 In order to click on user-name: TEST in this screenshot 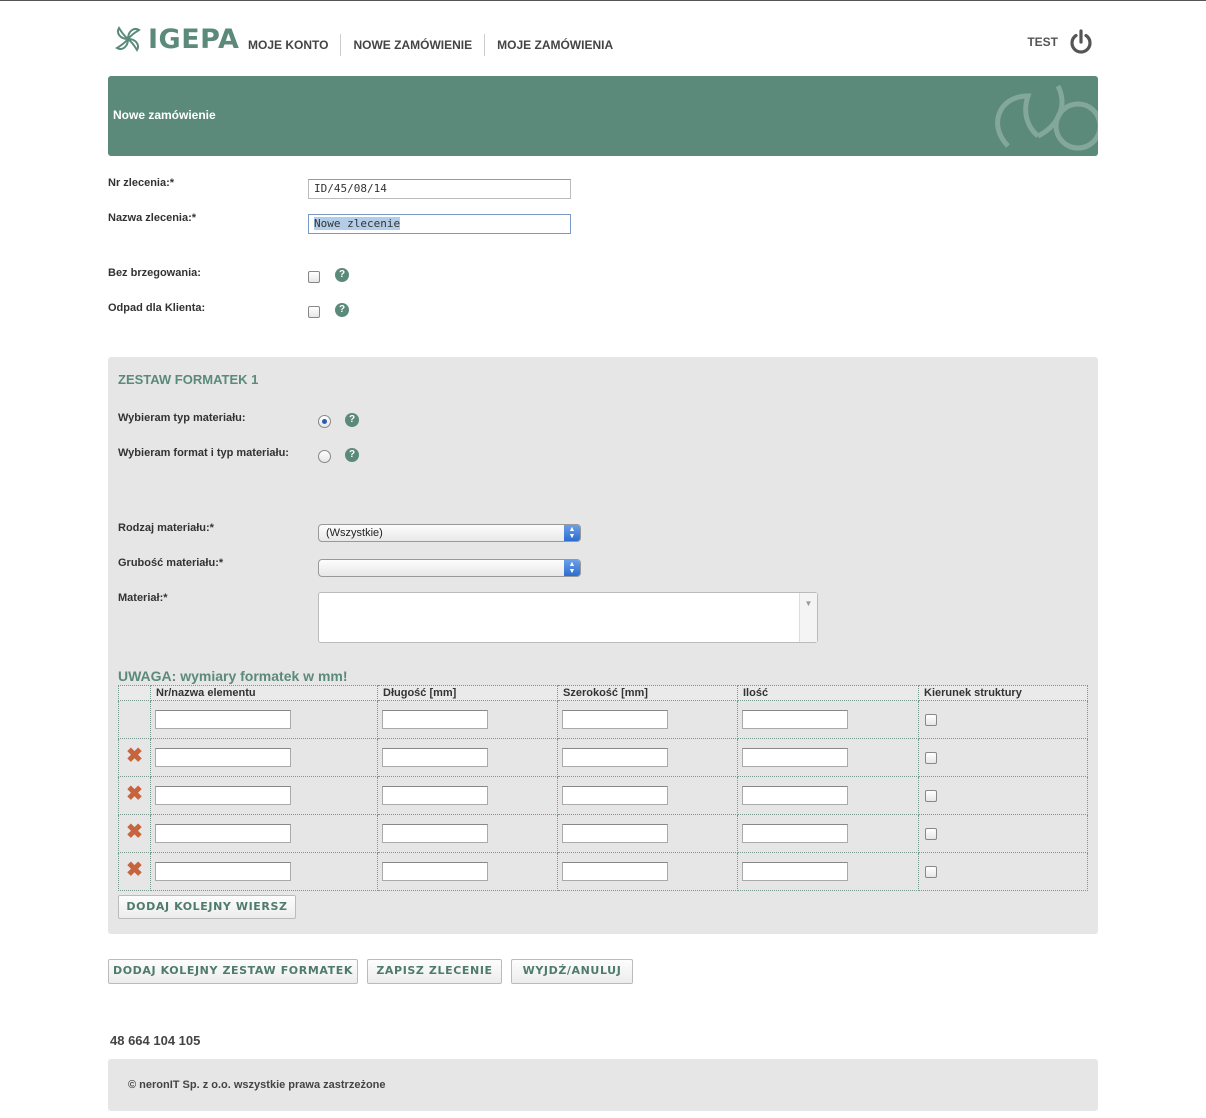, I will do `click(1042, 42)`.